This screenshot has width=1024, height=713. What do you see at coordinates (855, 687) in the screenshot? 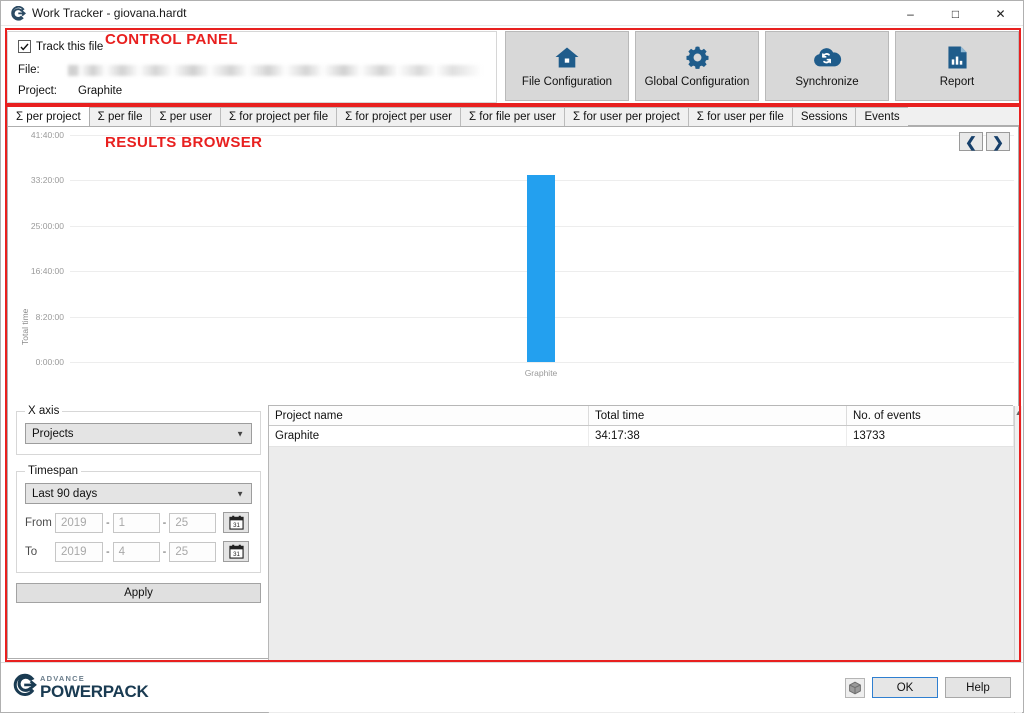
I see `package-icon` at bounding box center [855, 687].